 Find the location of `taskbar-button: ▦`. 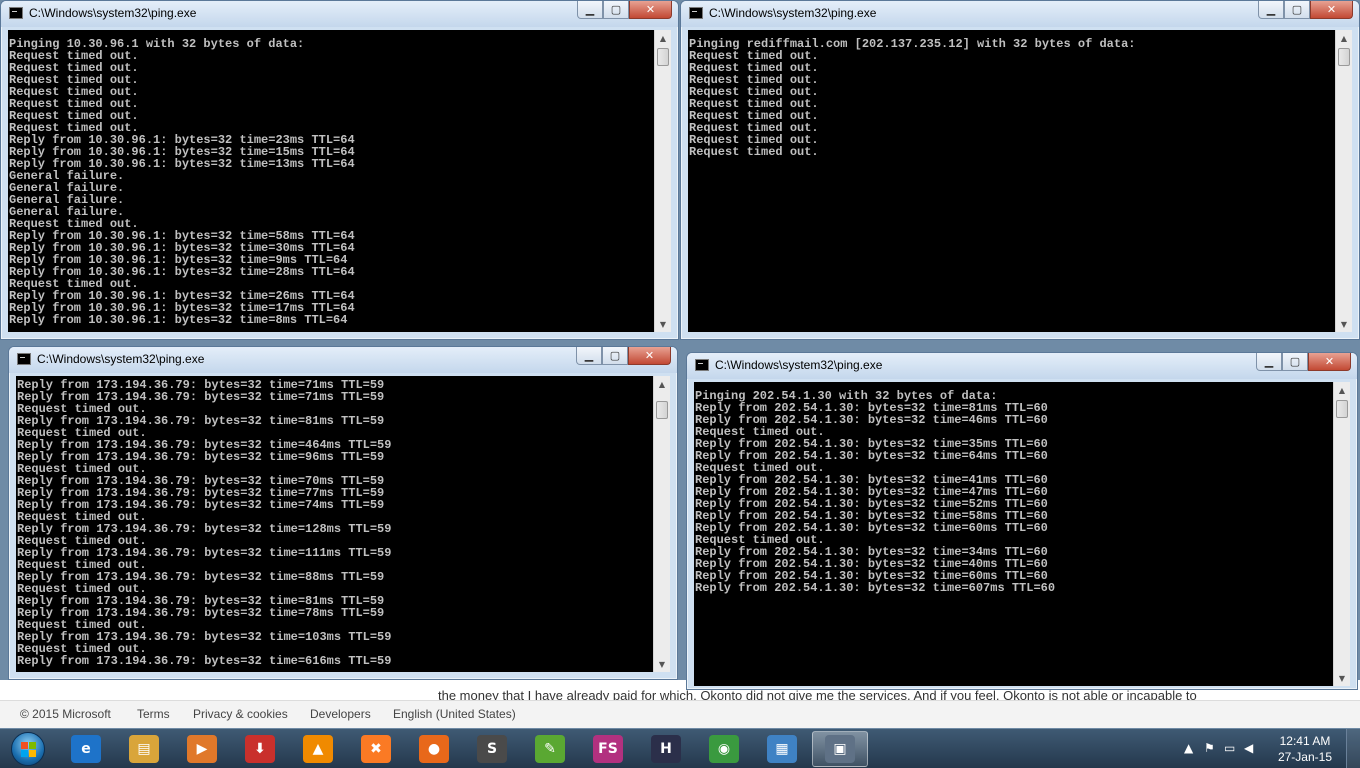

taskbar-button: ▦ is located at coordinates (782, 749).